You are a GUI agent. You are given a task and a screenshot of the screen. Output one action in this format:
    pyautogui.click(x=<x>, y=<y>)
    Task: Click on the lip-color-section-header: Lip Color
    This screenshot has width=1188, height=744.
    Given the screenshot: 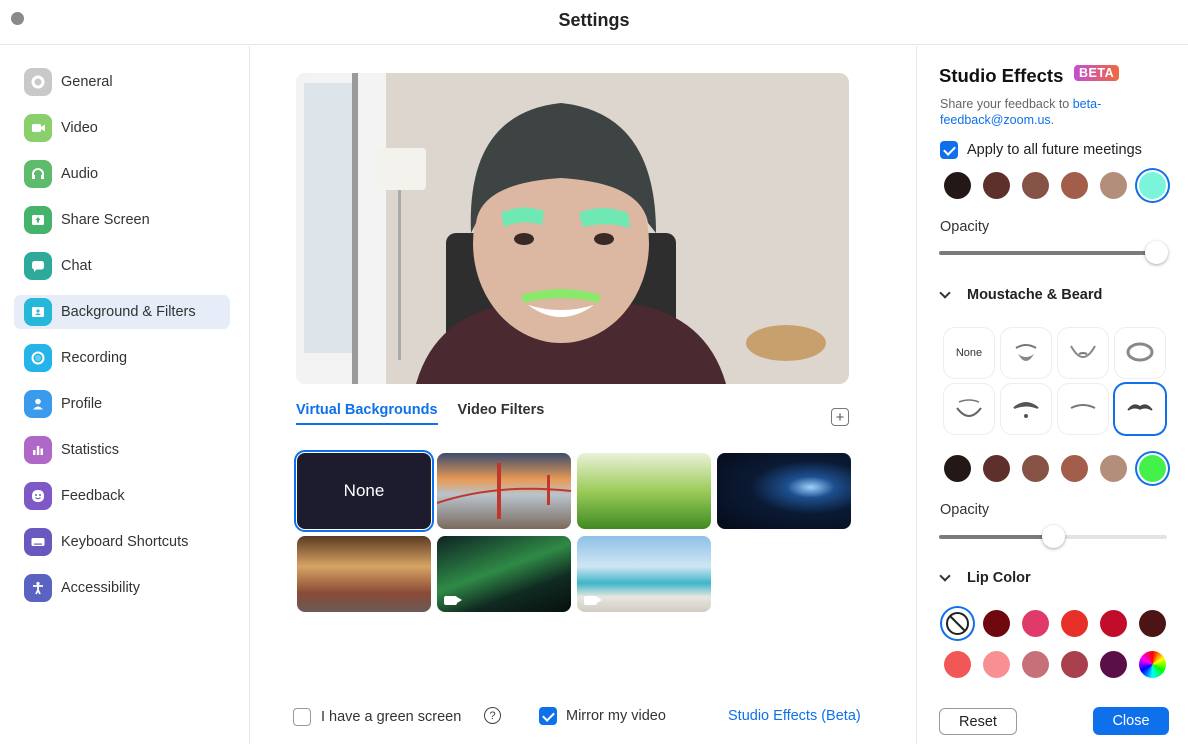 What is the action you would take?
    pyautogui.click(x=985, y=578)
    